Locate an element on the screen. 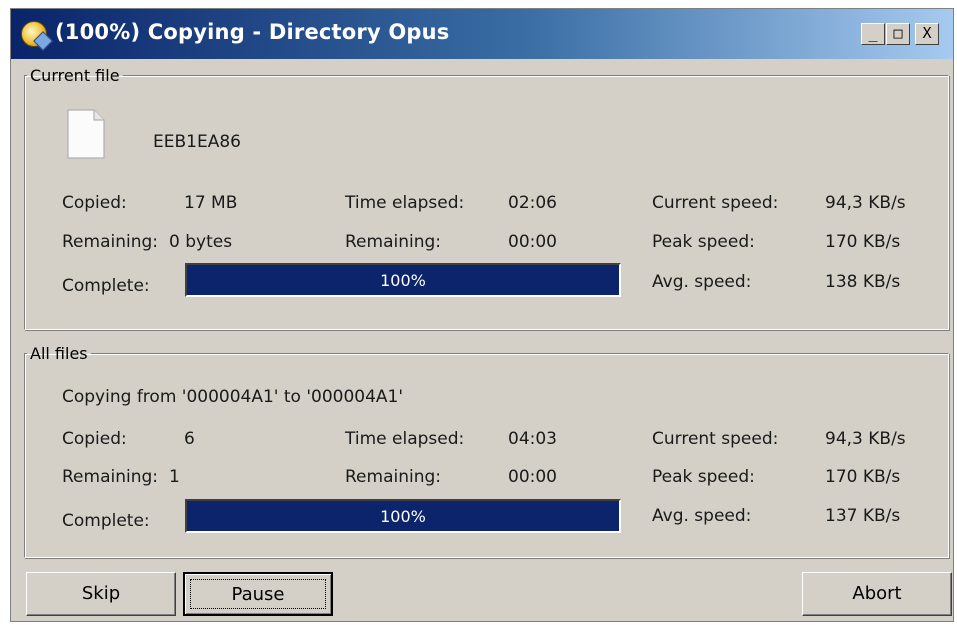 The width and height of the screenshot is (957, 625). abort-button: Abort is located at coordinates (877, 594).